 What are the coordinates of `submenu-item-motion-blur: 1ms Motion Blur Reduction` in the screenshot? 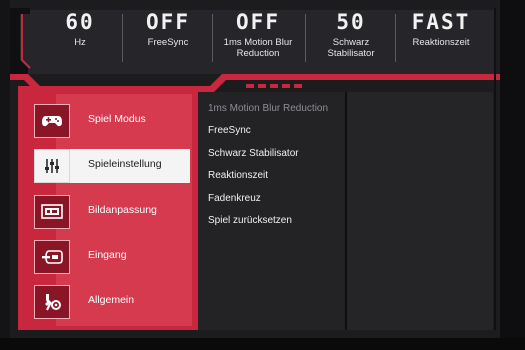 It's located at (268, 108).